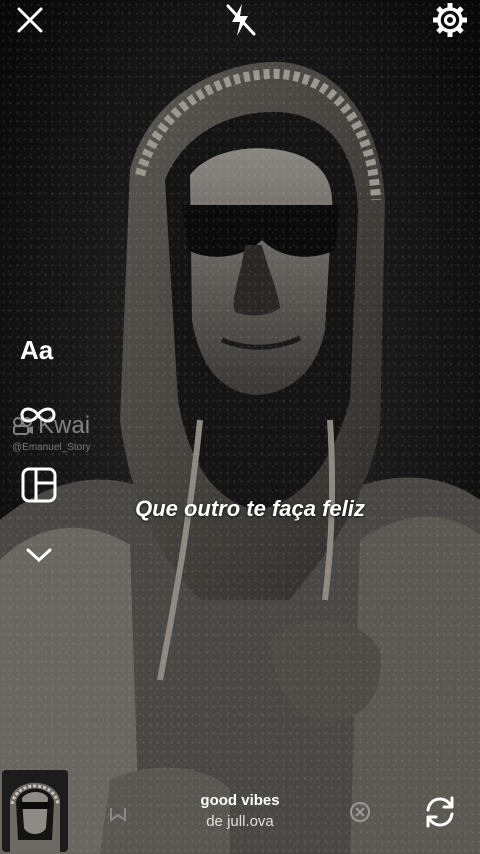 Image resolution: width=480 pixels, height=854 pixels. What do you see at coordinates (23, 426) in the screenshot?
I see `kwai-logo-icon` at bounding box center [23, 426].